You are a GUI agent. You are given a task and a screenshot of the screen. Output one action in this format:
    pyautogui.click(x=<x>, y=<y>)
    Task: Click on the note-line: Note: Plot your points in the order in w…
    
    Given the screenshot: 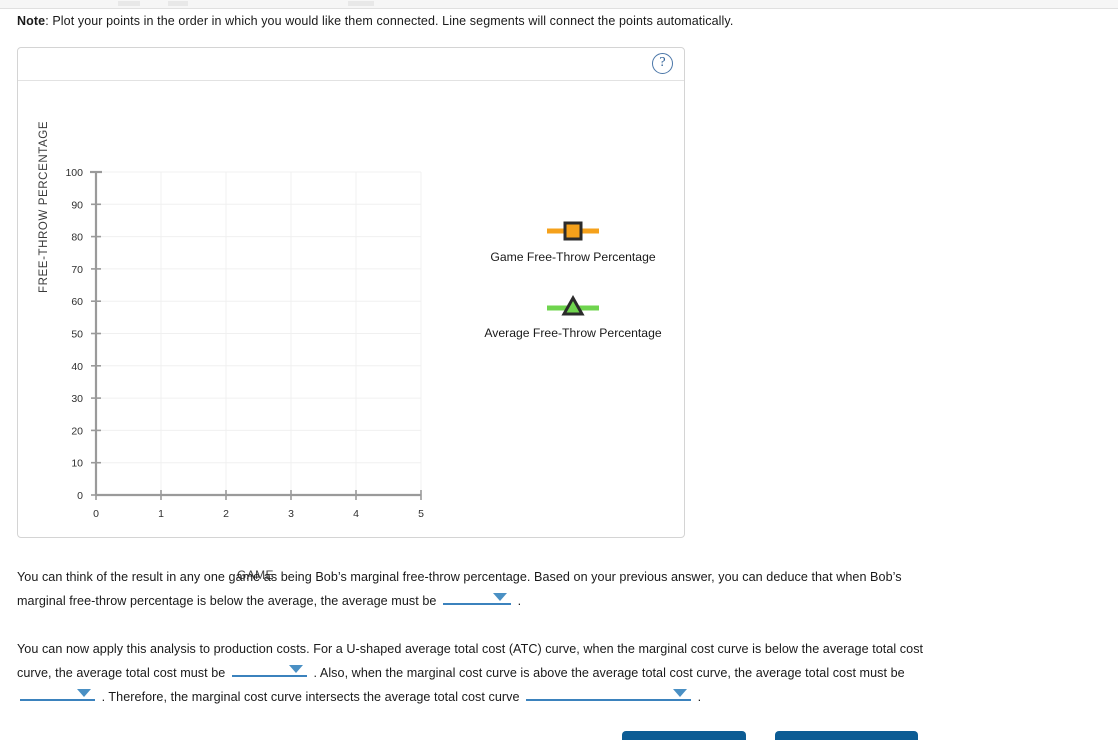 What is the action you would take?
    pyautogui.click(x=375, y=21)
    